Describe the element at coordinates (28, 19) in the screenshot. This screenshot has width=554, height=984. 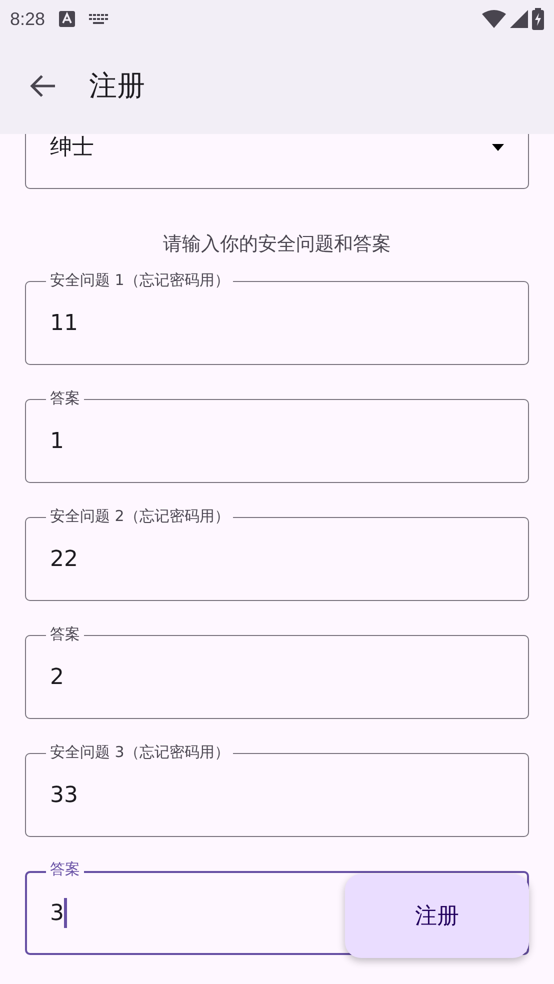
I see `status-time: 8:28` at that location.